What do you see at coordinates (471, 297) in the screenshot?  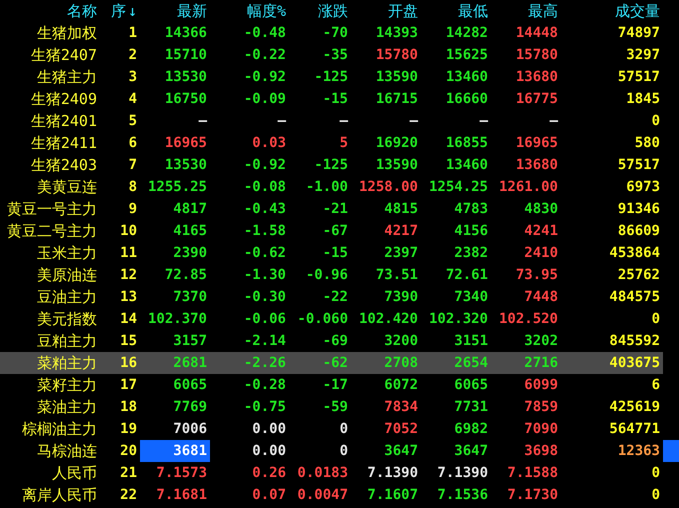 I see `table-cell: 7340` at bounding box center [471, 297].